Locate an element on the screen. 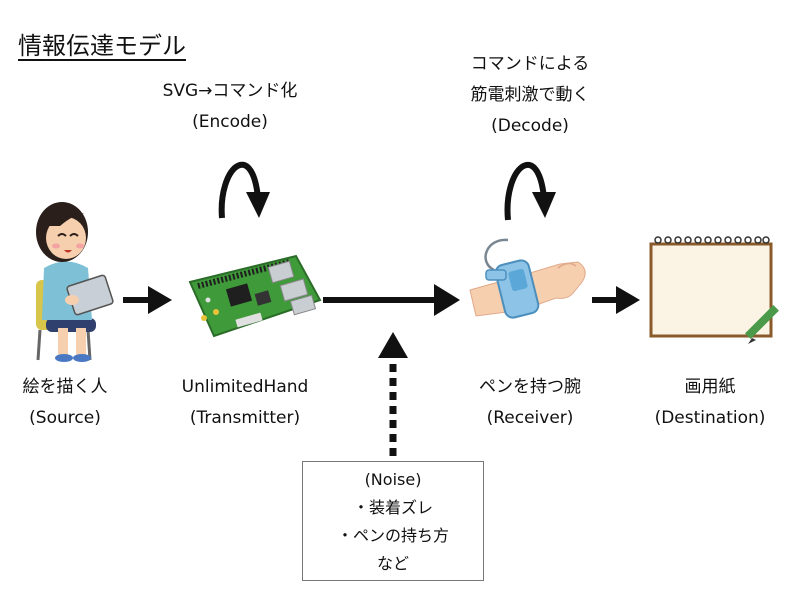 The image size is (800, 602). arrow-transmitter-to-receiver is located at coordinates (391, 300).